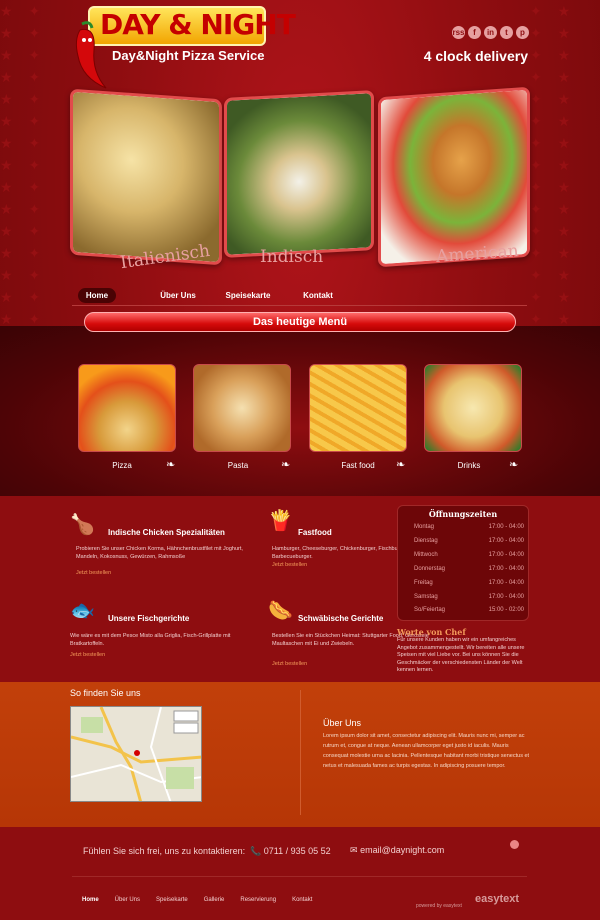  What do you see at coordinates (358, 408) in the screenshot?
I see `menu-card-fastfood` at bounding box center [358, 408].